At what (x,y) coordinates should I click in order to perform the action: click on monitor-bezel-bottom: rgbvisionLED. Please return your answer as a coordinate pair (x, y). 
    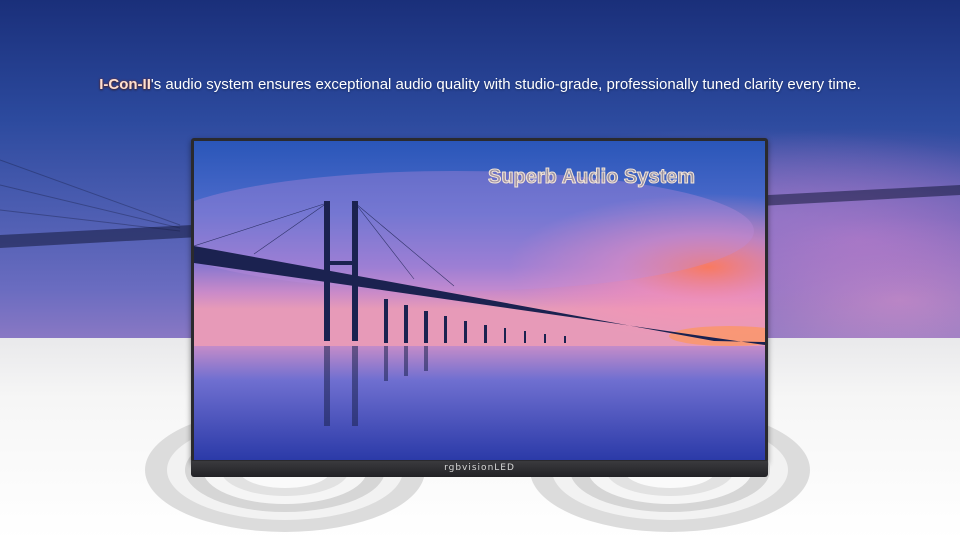
    Looking at the image, I should click on (479, 469).